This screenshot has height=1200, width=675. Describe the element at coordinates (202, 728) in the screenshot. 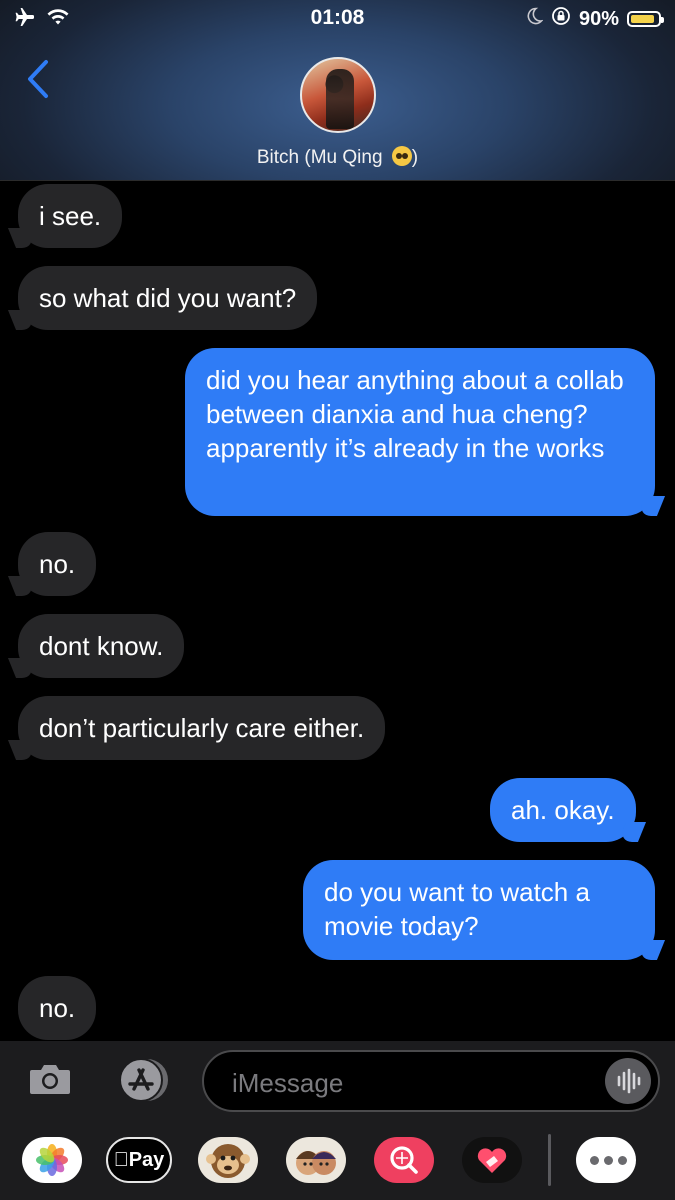

I see `message-incoming: don’t particularly care either.` at that location.